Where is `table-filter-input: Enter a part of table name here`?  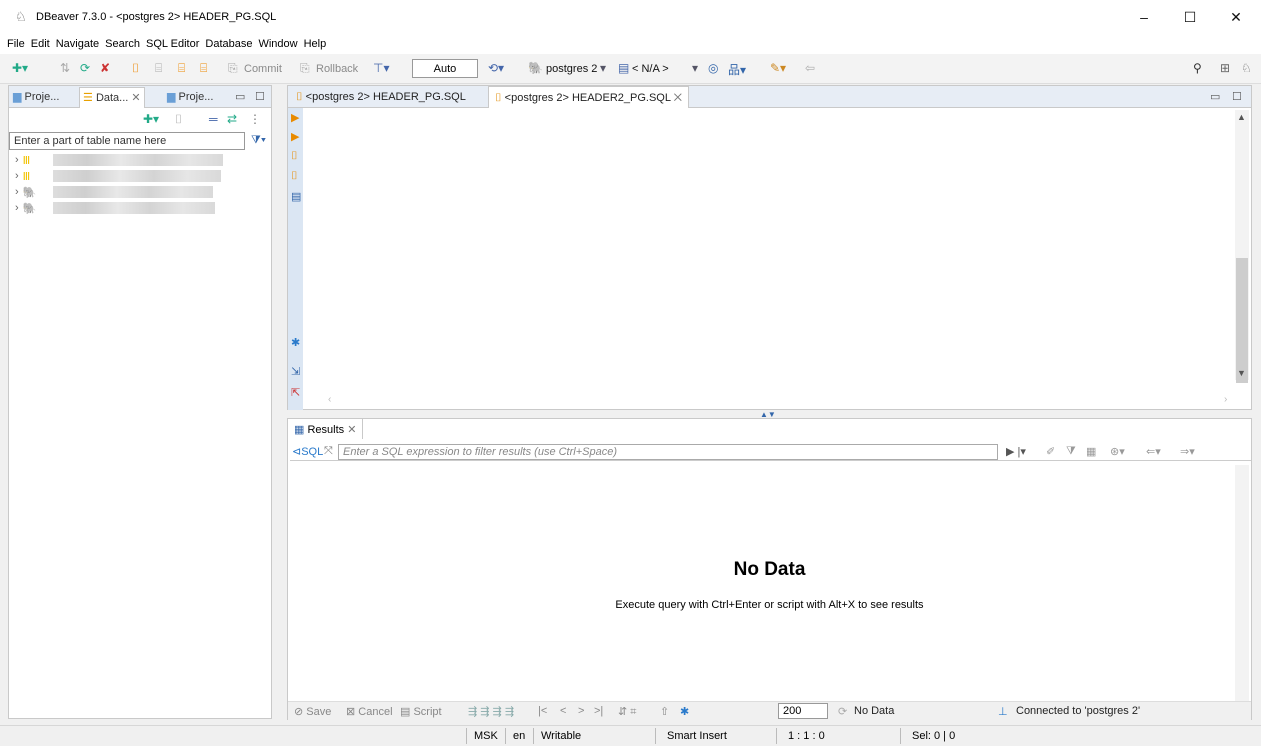 table-filter-input: Enter a part of table name here is located at coordinates (127, 141).